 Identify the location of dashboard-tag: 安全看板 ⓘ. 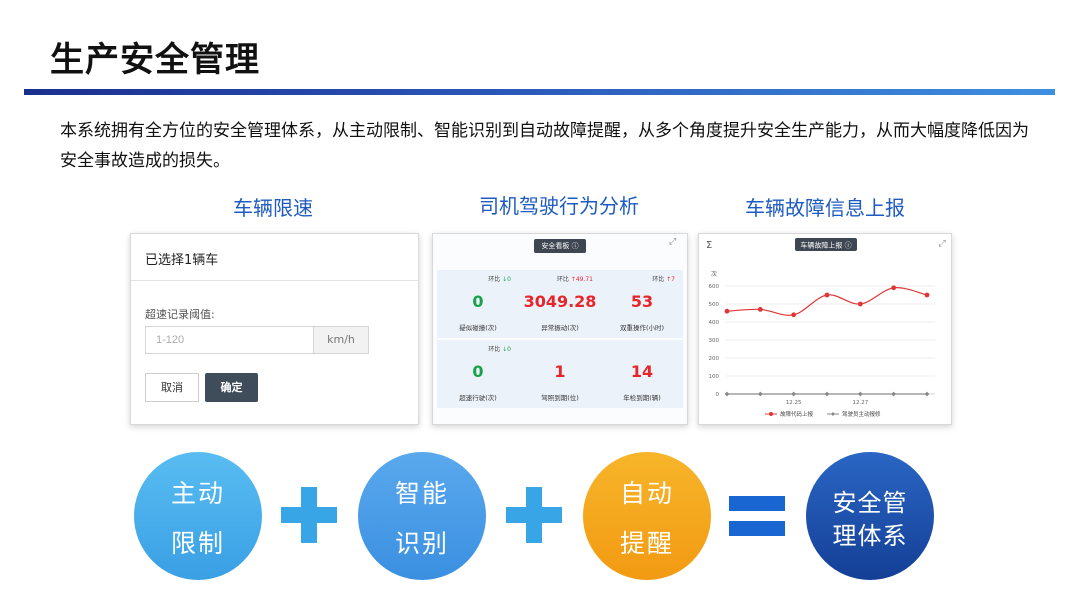
(560, 246).